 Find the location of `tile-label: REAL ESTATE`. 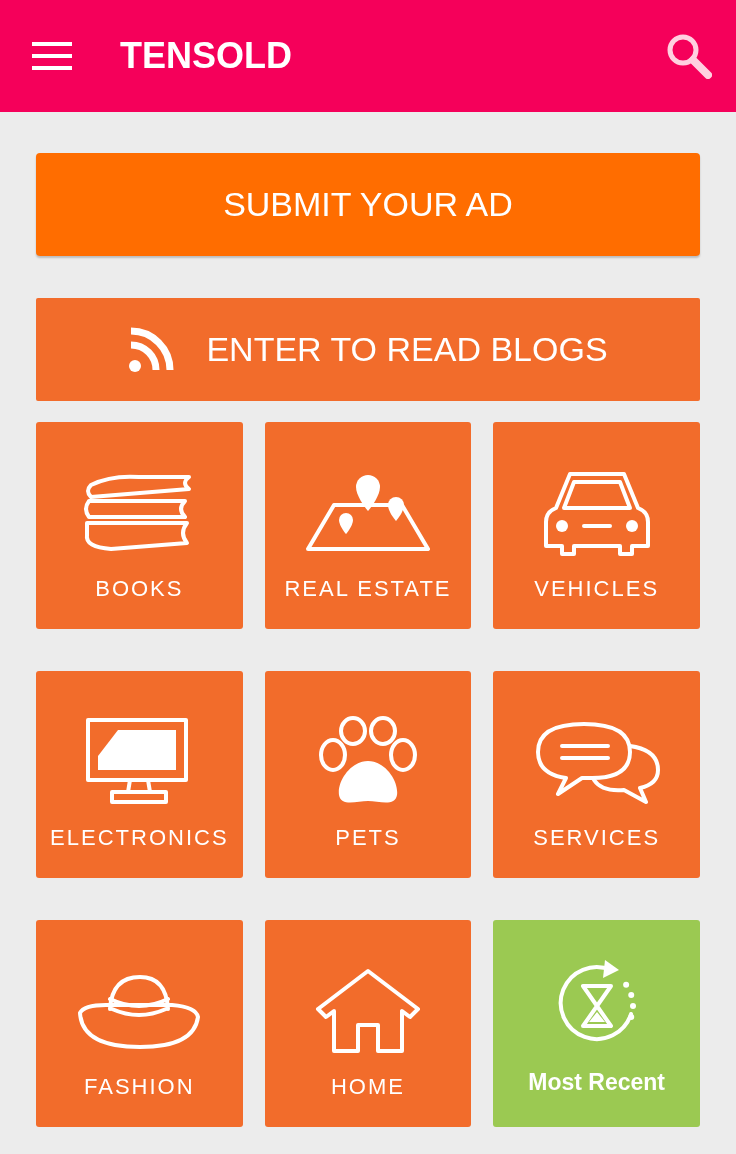

tile-label: REAL ESTATE is located at coordinates (368, 589).